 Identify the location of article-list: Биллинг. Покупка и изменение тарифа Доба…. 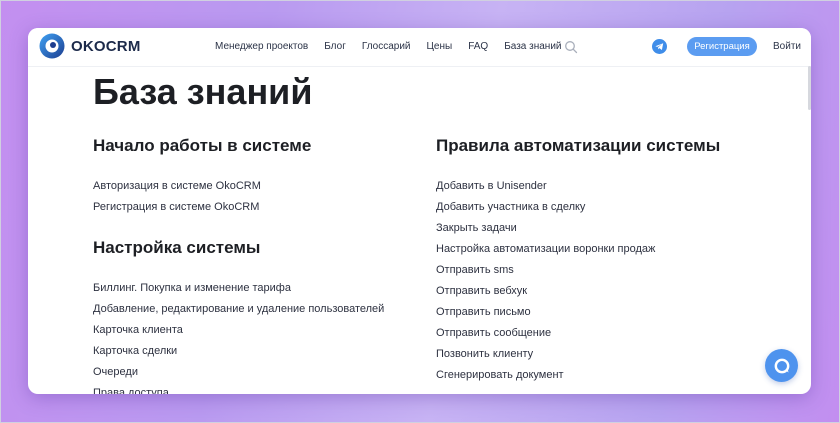
(238, 337).